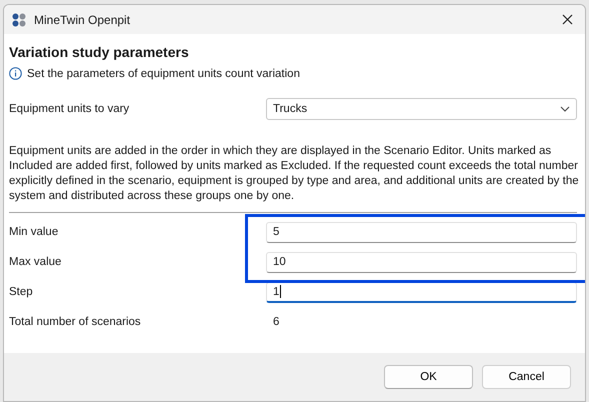 Image resolution: width=589 pixels, height=402 pixels. Describe the element at coordinates (565, 109) in the screenshot. I see `chevron-down-icon` at that location.